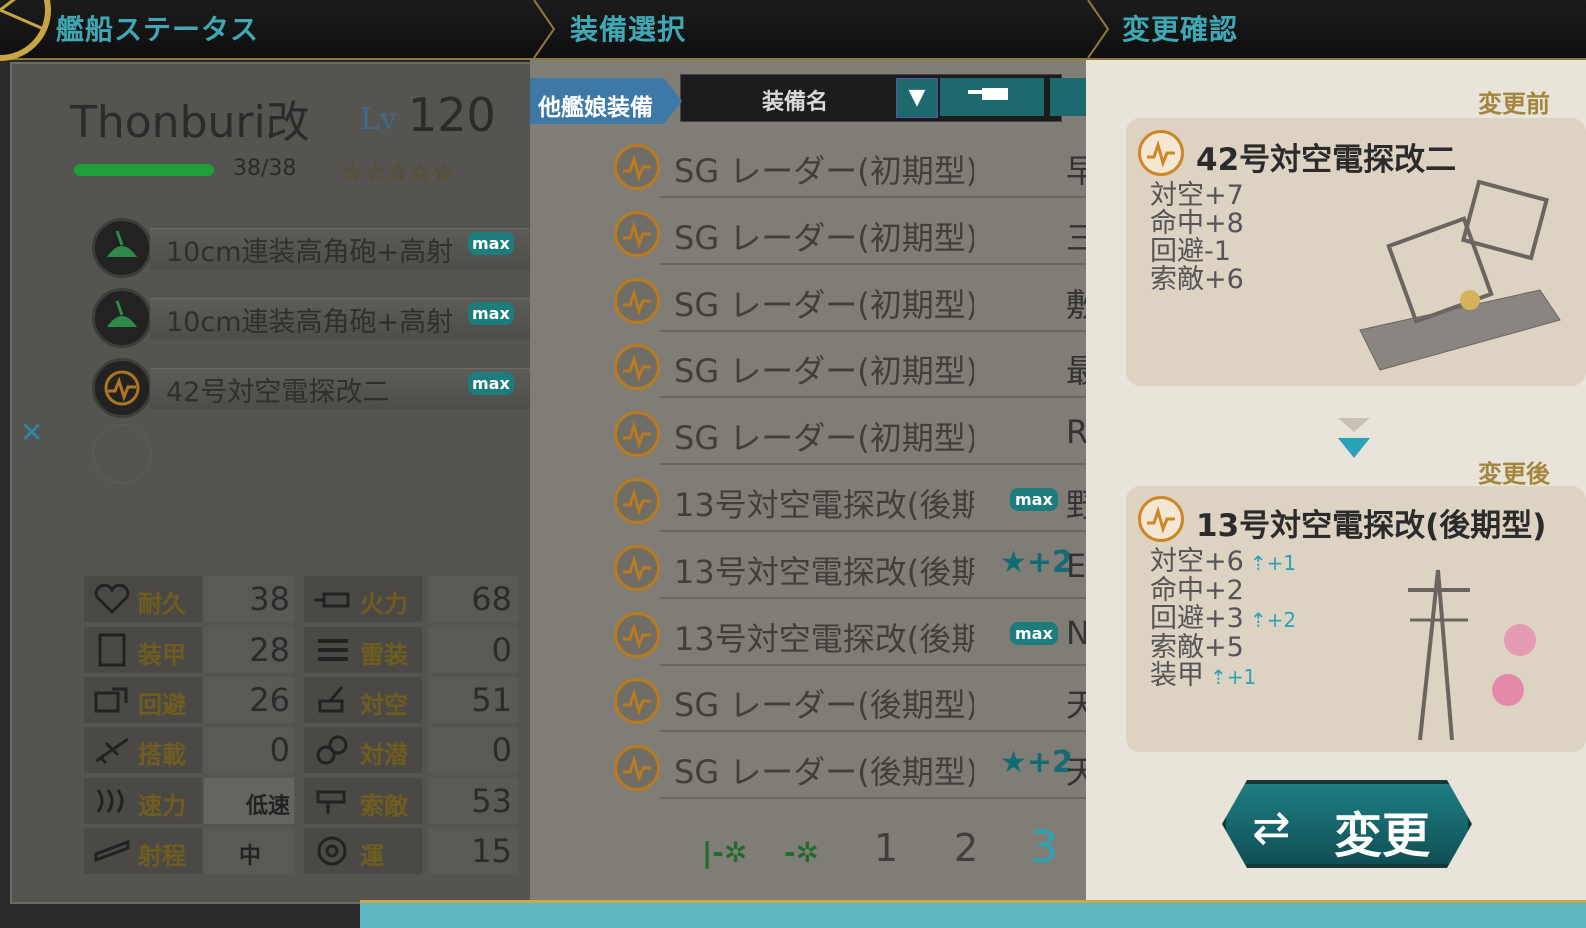  Describe the element at coordinates (886, 848) in the screenshot. I see `page-1: 1` at that location.